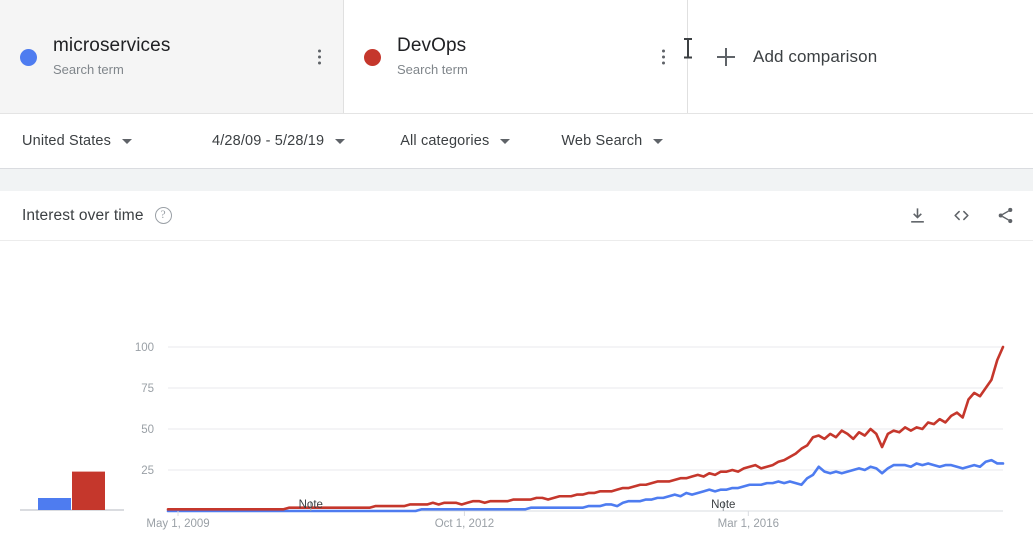 The width and height of the screenshot is (1033, 543). Describe the element at coordinates (815, 56) in the screenshot. I see `add-comparison-label: Add comparison` at that location.